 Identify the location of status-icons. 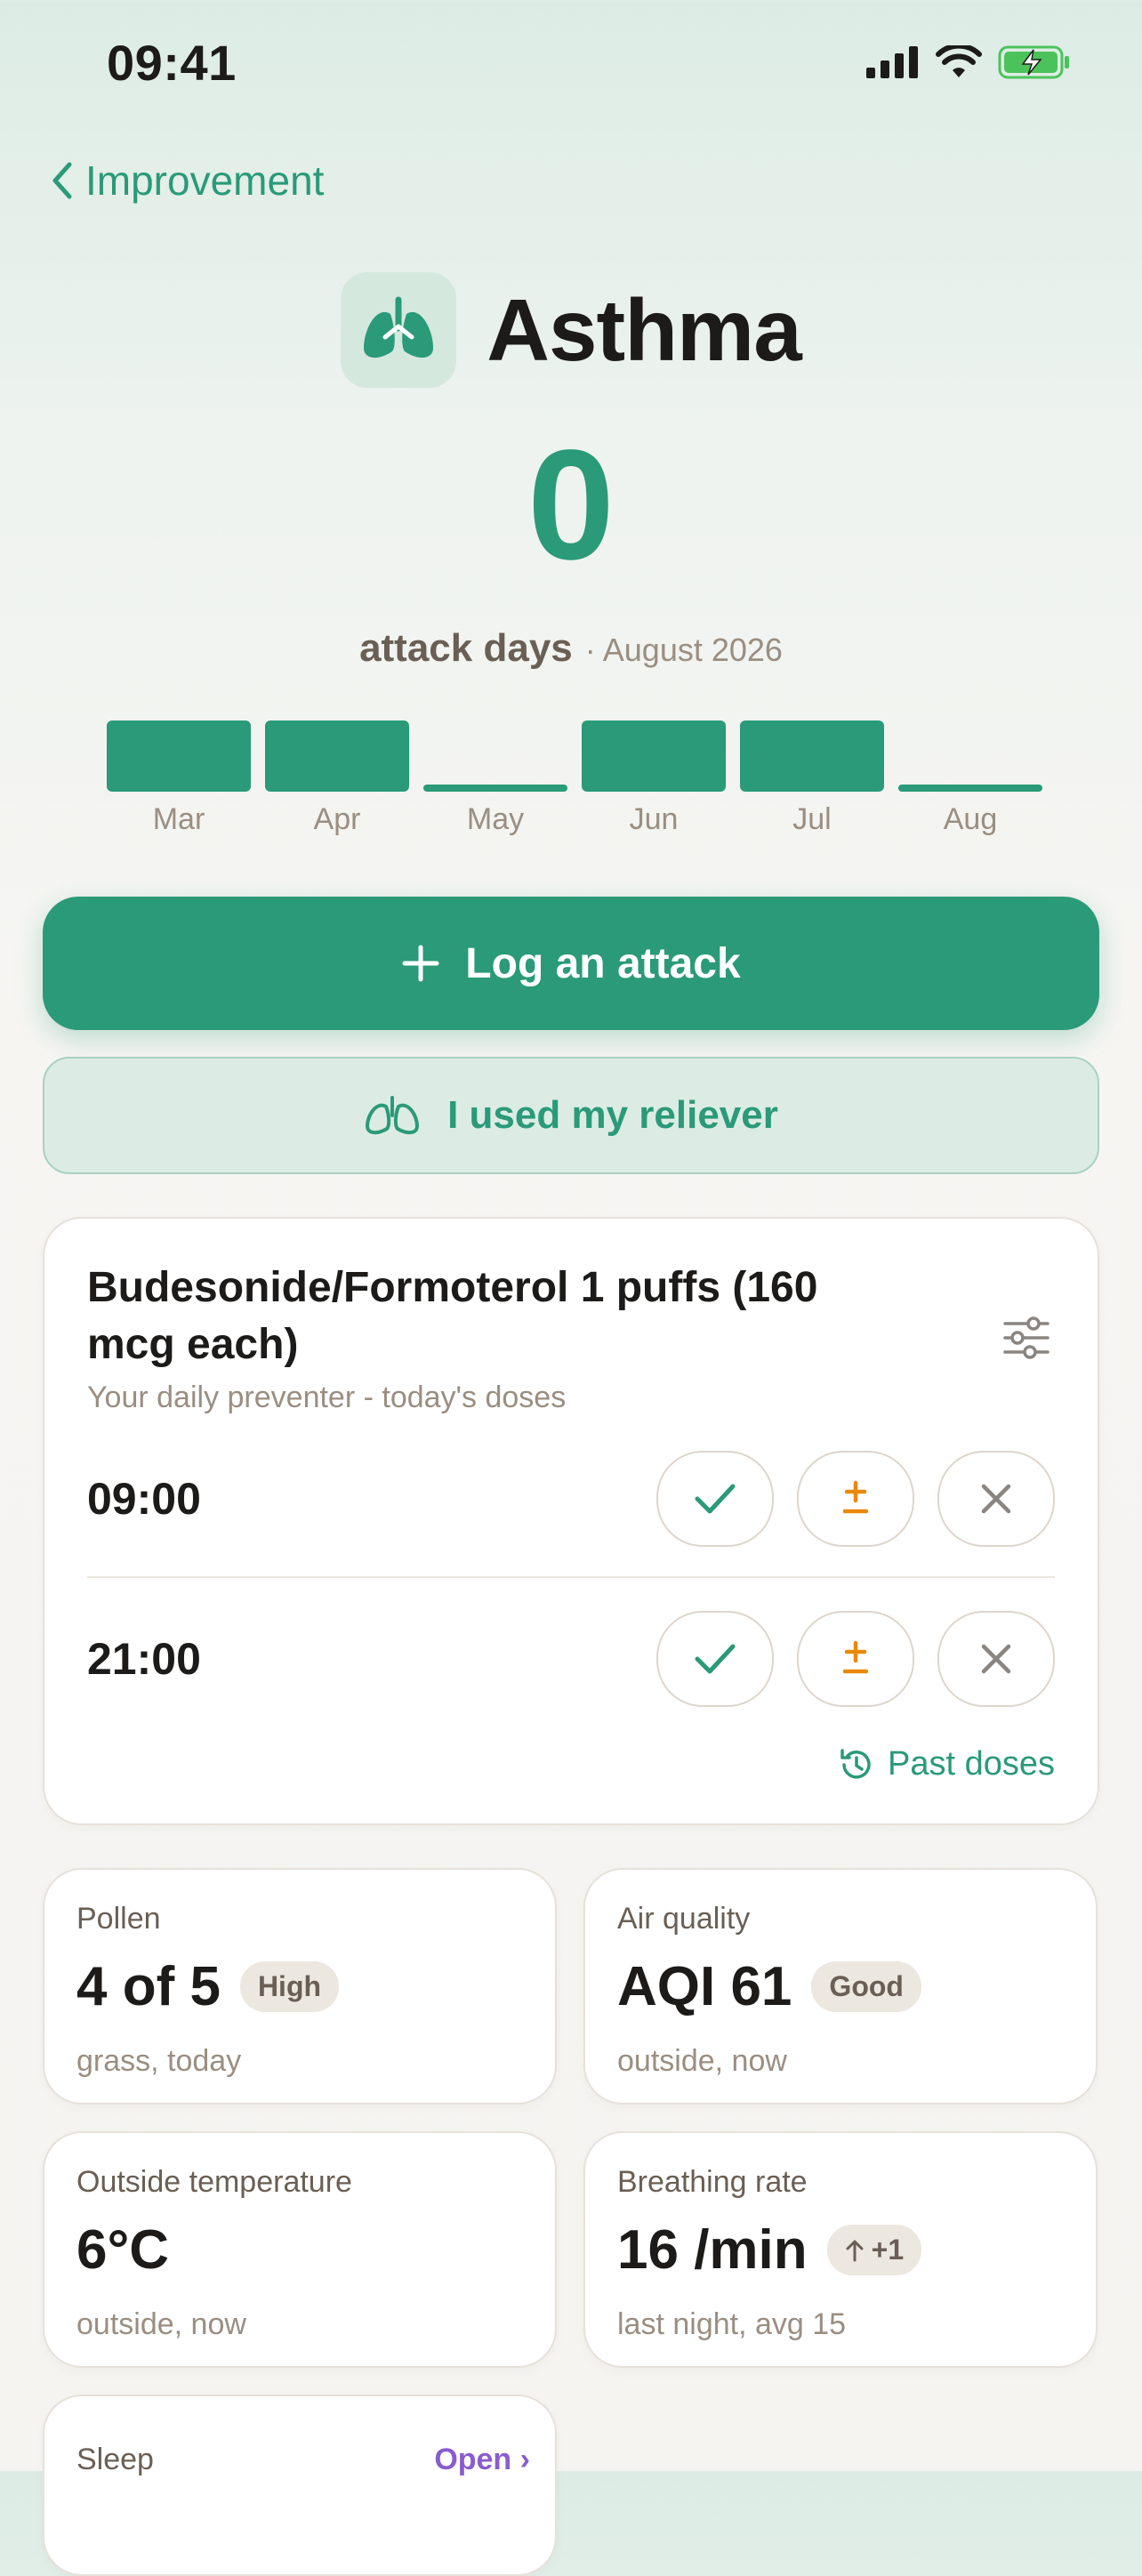
(969, 62).